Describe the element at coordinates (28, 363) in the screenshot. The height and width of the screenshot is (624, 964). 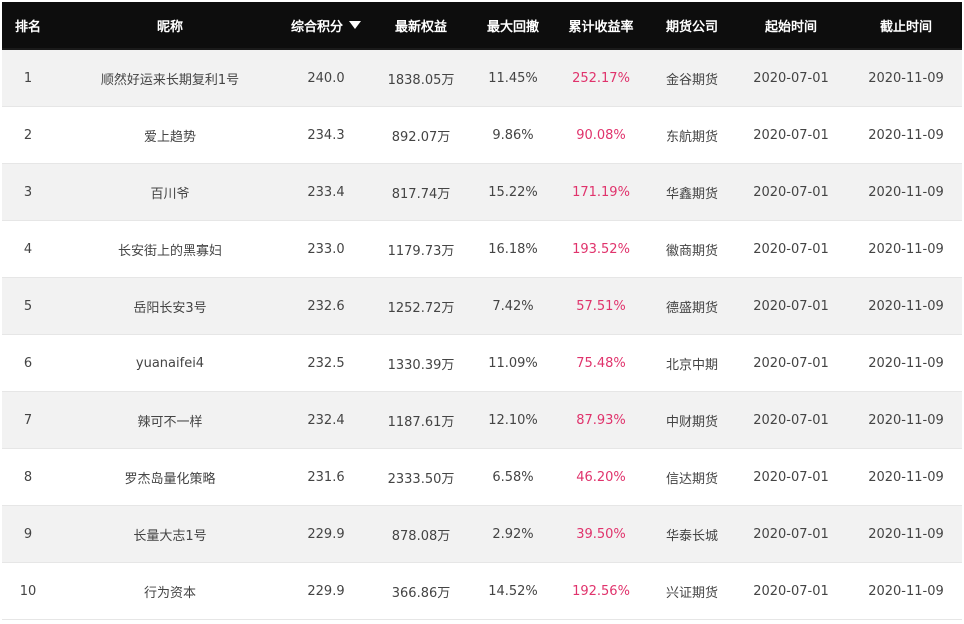
I see `rank-cell: 6` at that location.